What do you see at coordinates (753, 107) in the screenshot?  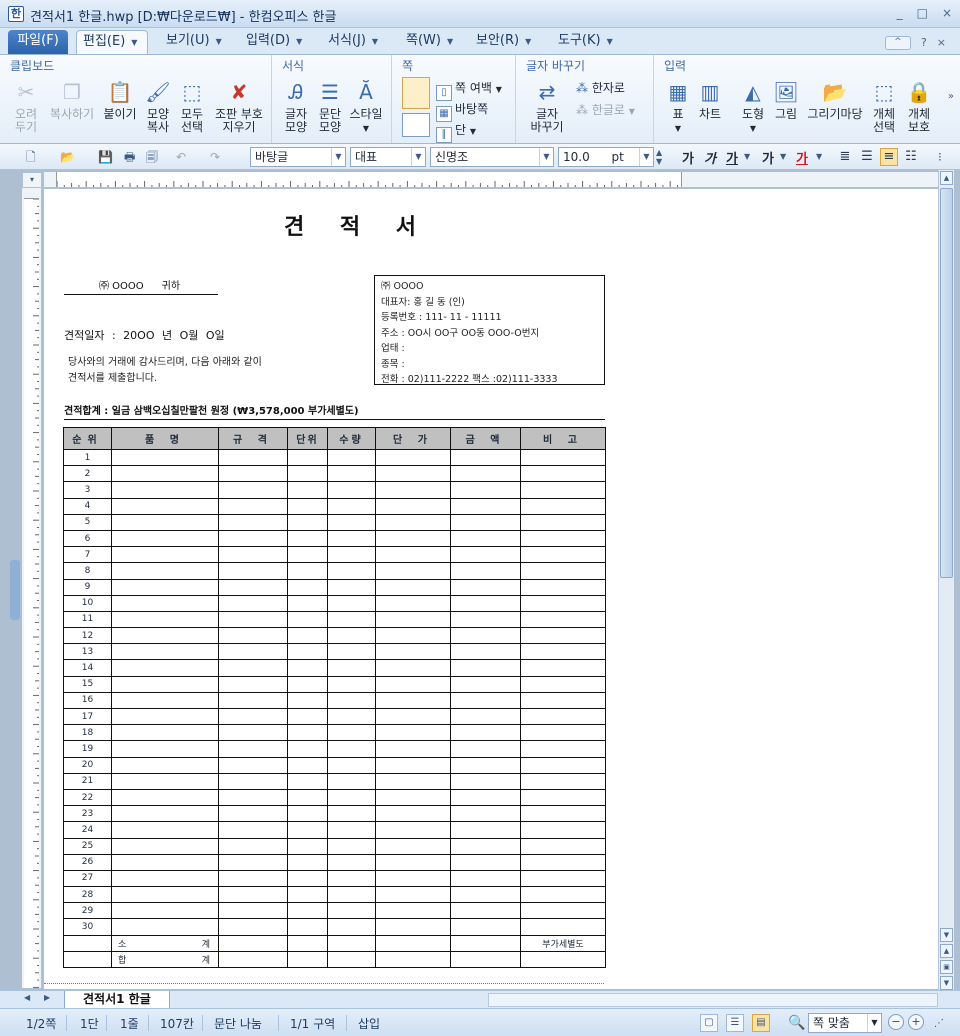 I see `shape-button: ◭ 도형 ▼` at bounding box center [753, 107].